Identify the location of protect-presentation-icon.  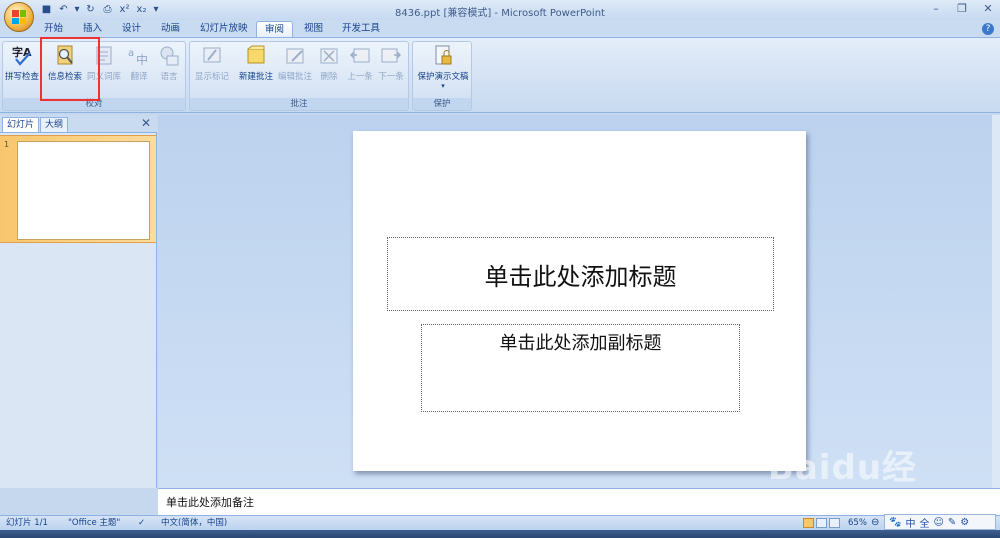
(443, 55).